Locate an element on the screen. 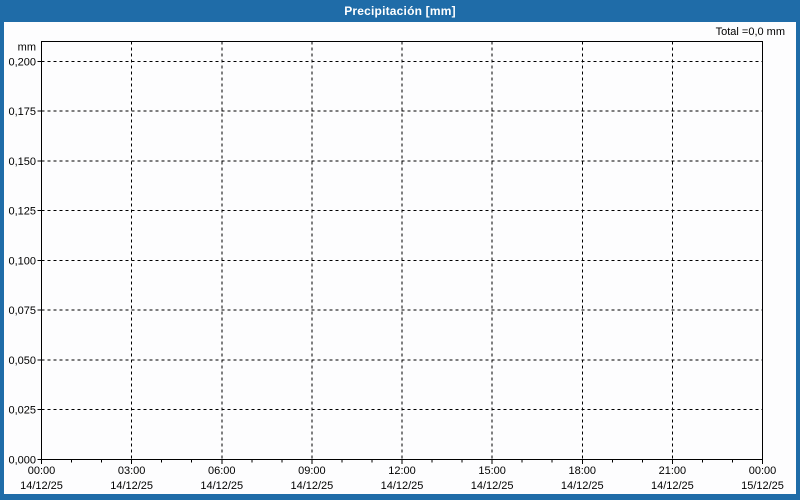 This screenshot has width=800, height=500. y-axis-tick-label: 0,025 is located at coordinates (22, 411).